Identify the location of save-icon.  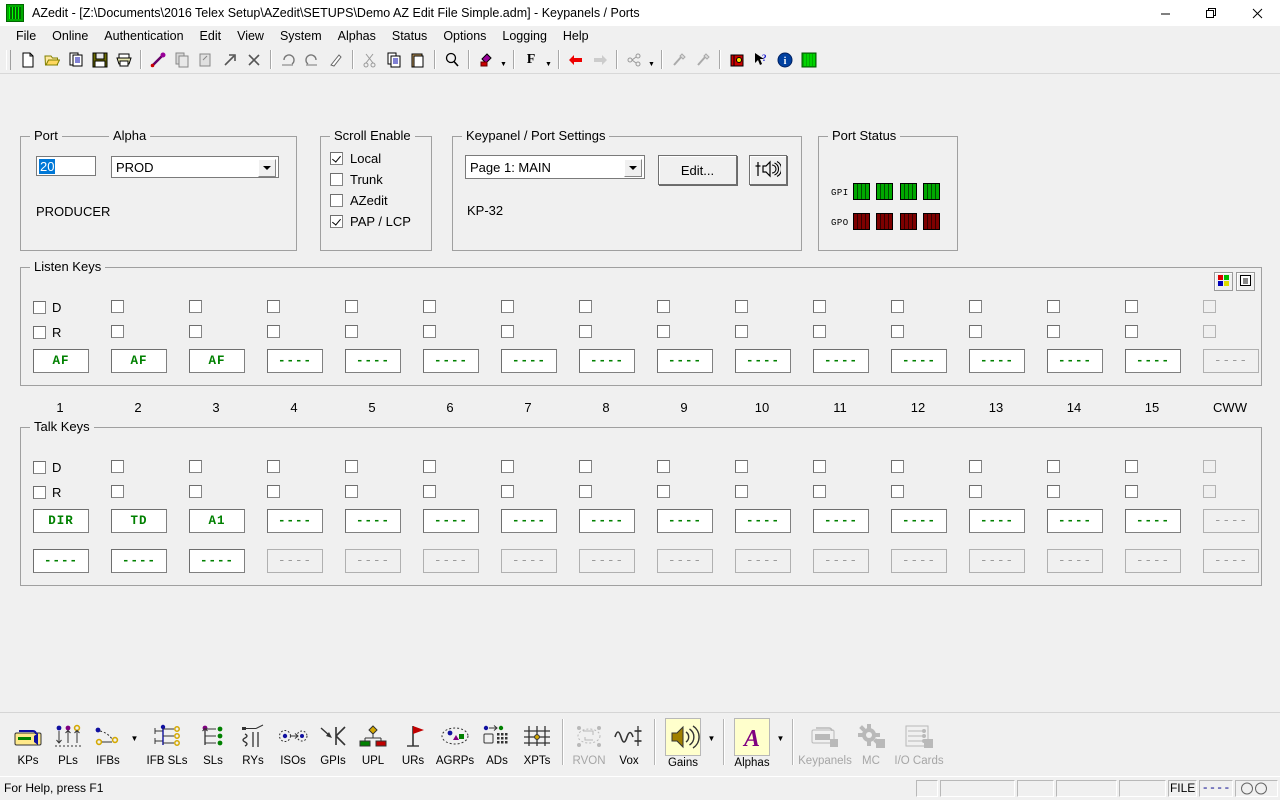
(100, 59).